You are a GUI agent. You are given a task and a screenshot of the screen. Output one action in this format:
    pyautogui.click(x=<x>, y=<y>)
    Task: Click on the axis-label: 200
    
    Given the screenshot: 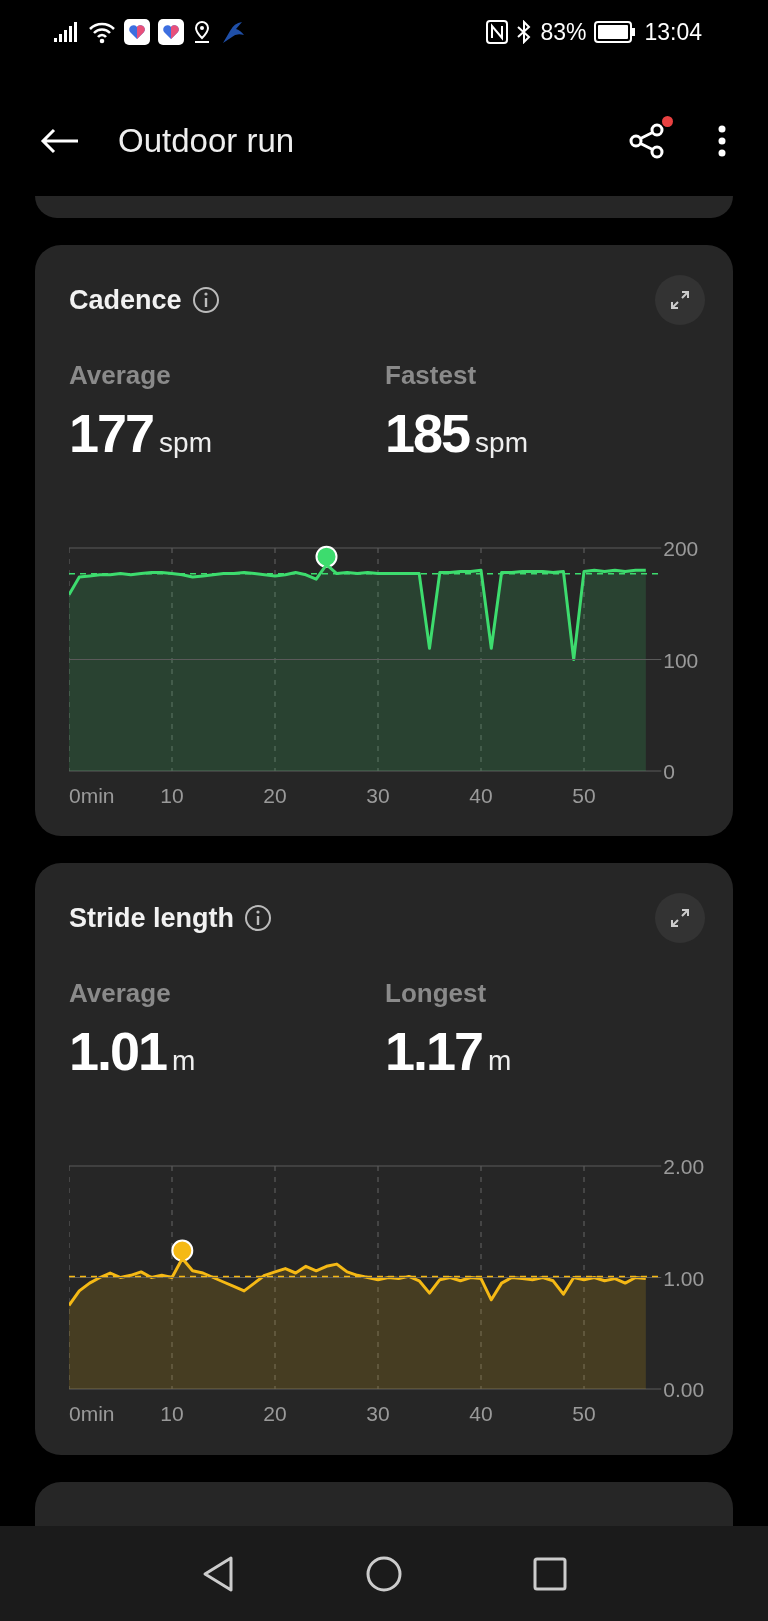 What is the action you would take?
    pyautogui.click(x=681, y=549)
    